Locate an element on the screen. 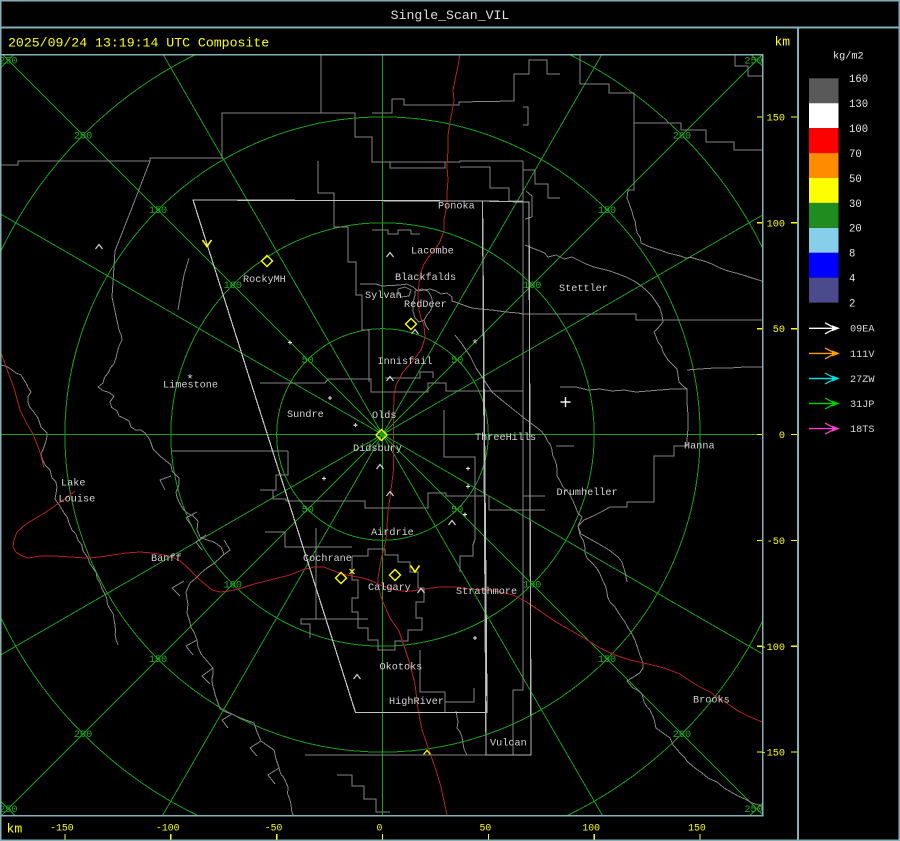 This screenshot has width=900, height=841. svg-text: Drumheller is located at coordinates (587, 493).